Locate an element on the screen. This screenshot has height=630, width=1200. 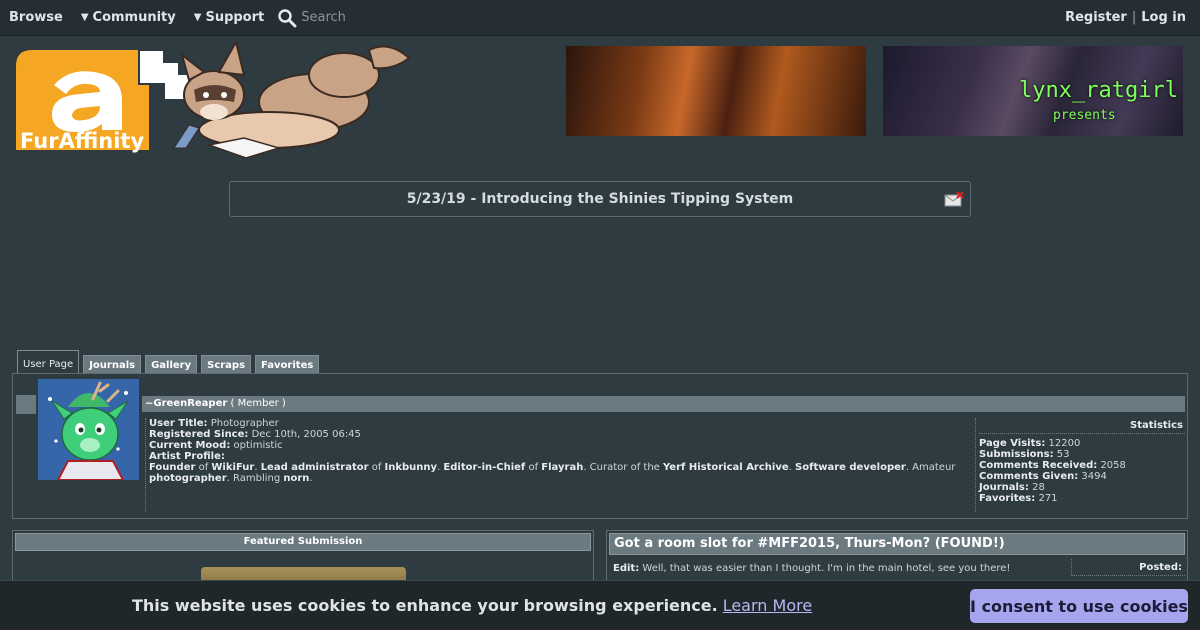
stat-submissions: Submissions: 53 is located at coordinates (1082, 454).